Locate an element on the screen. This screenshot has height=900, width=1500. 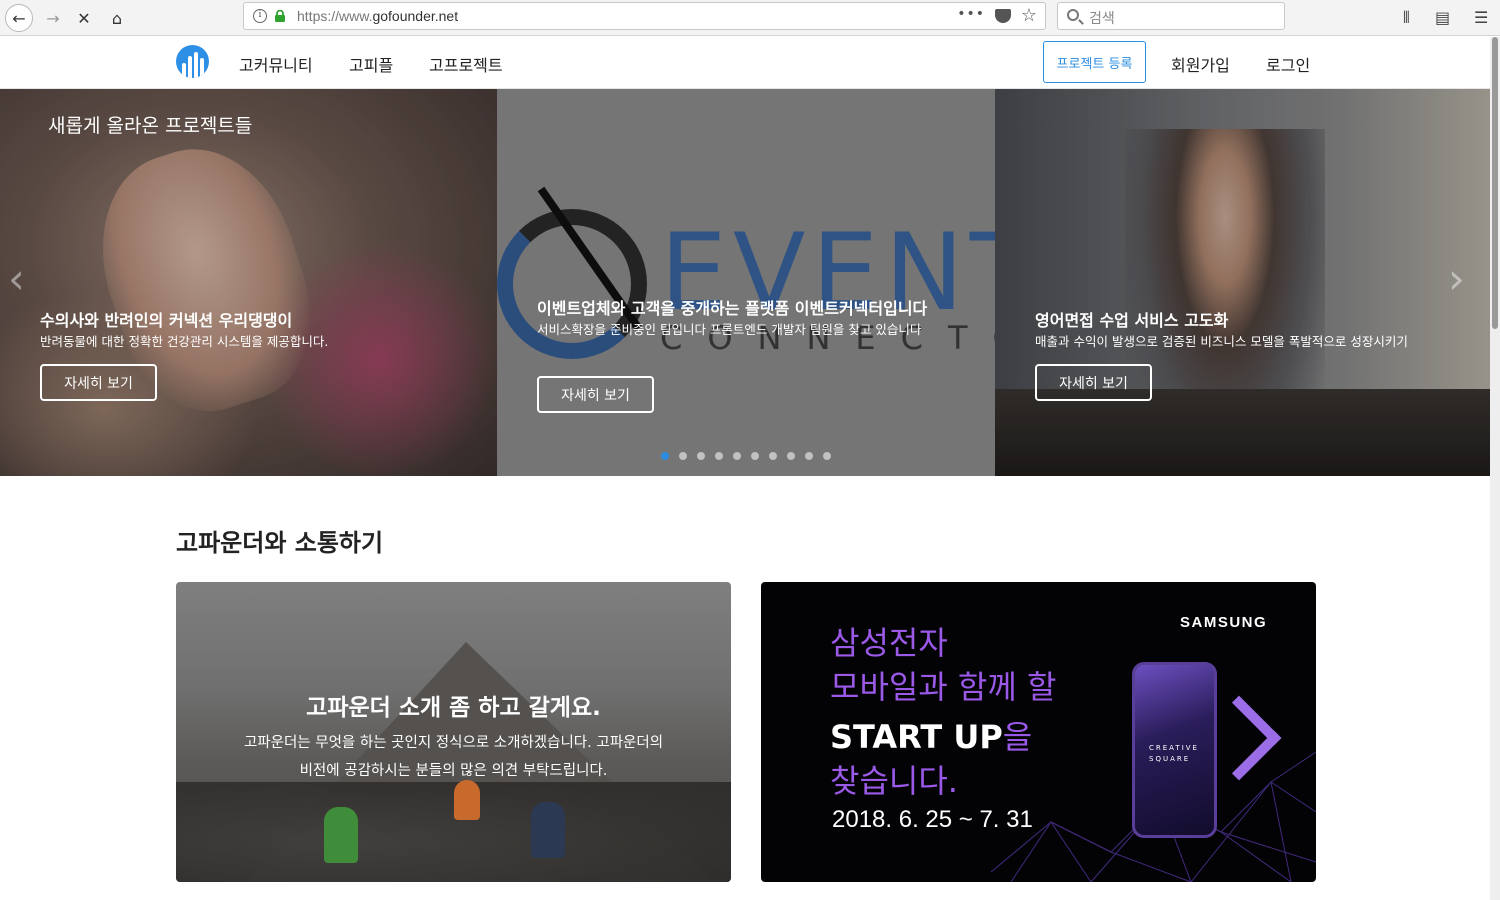
forward-icon: → is located at coordinates (53, 18).